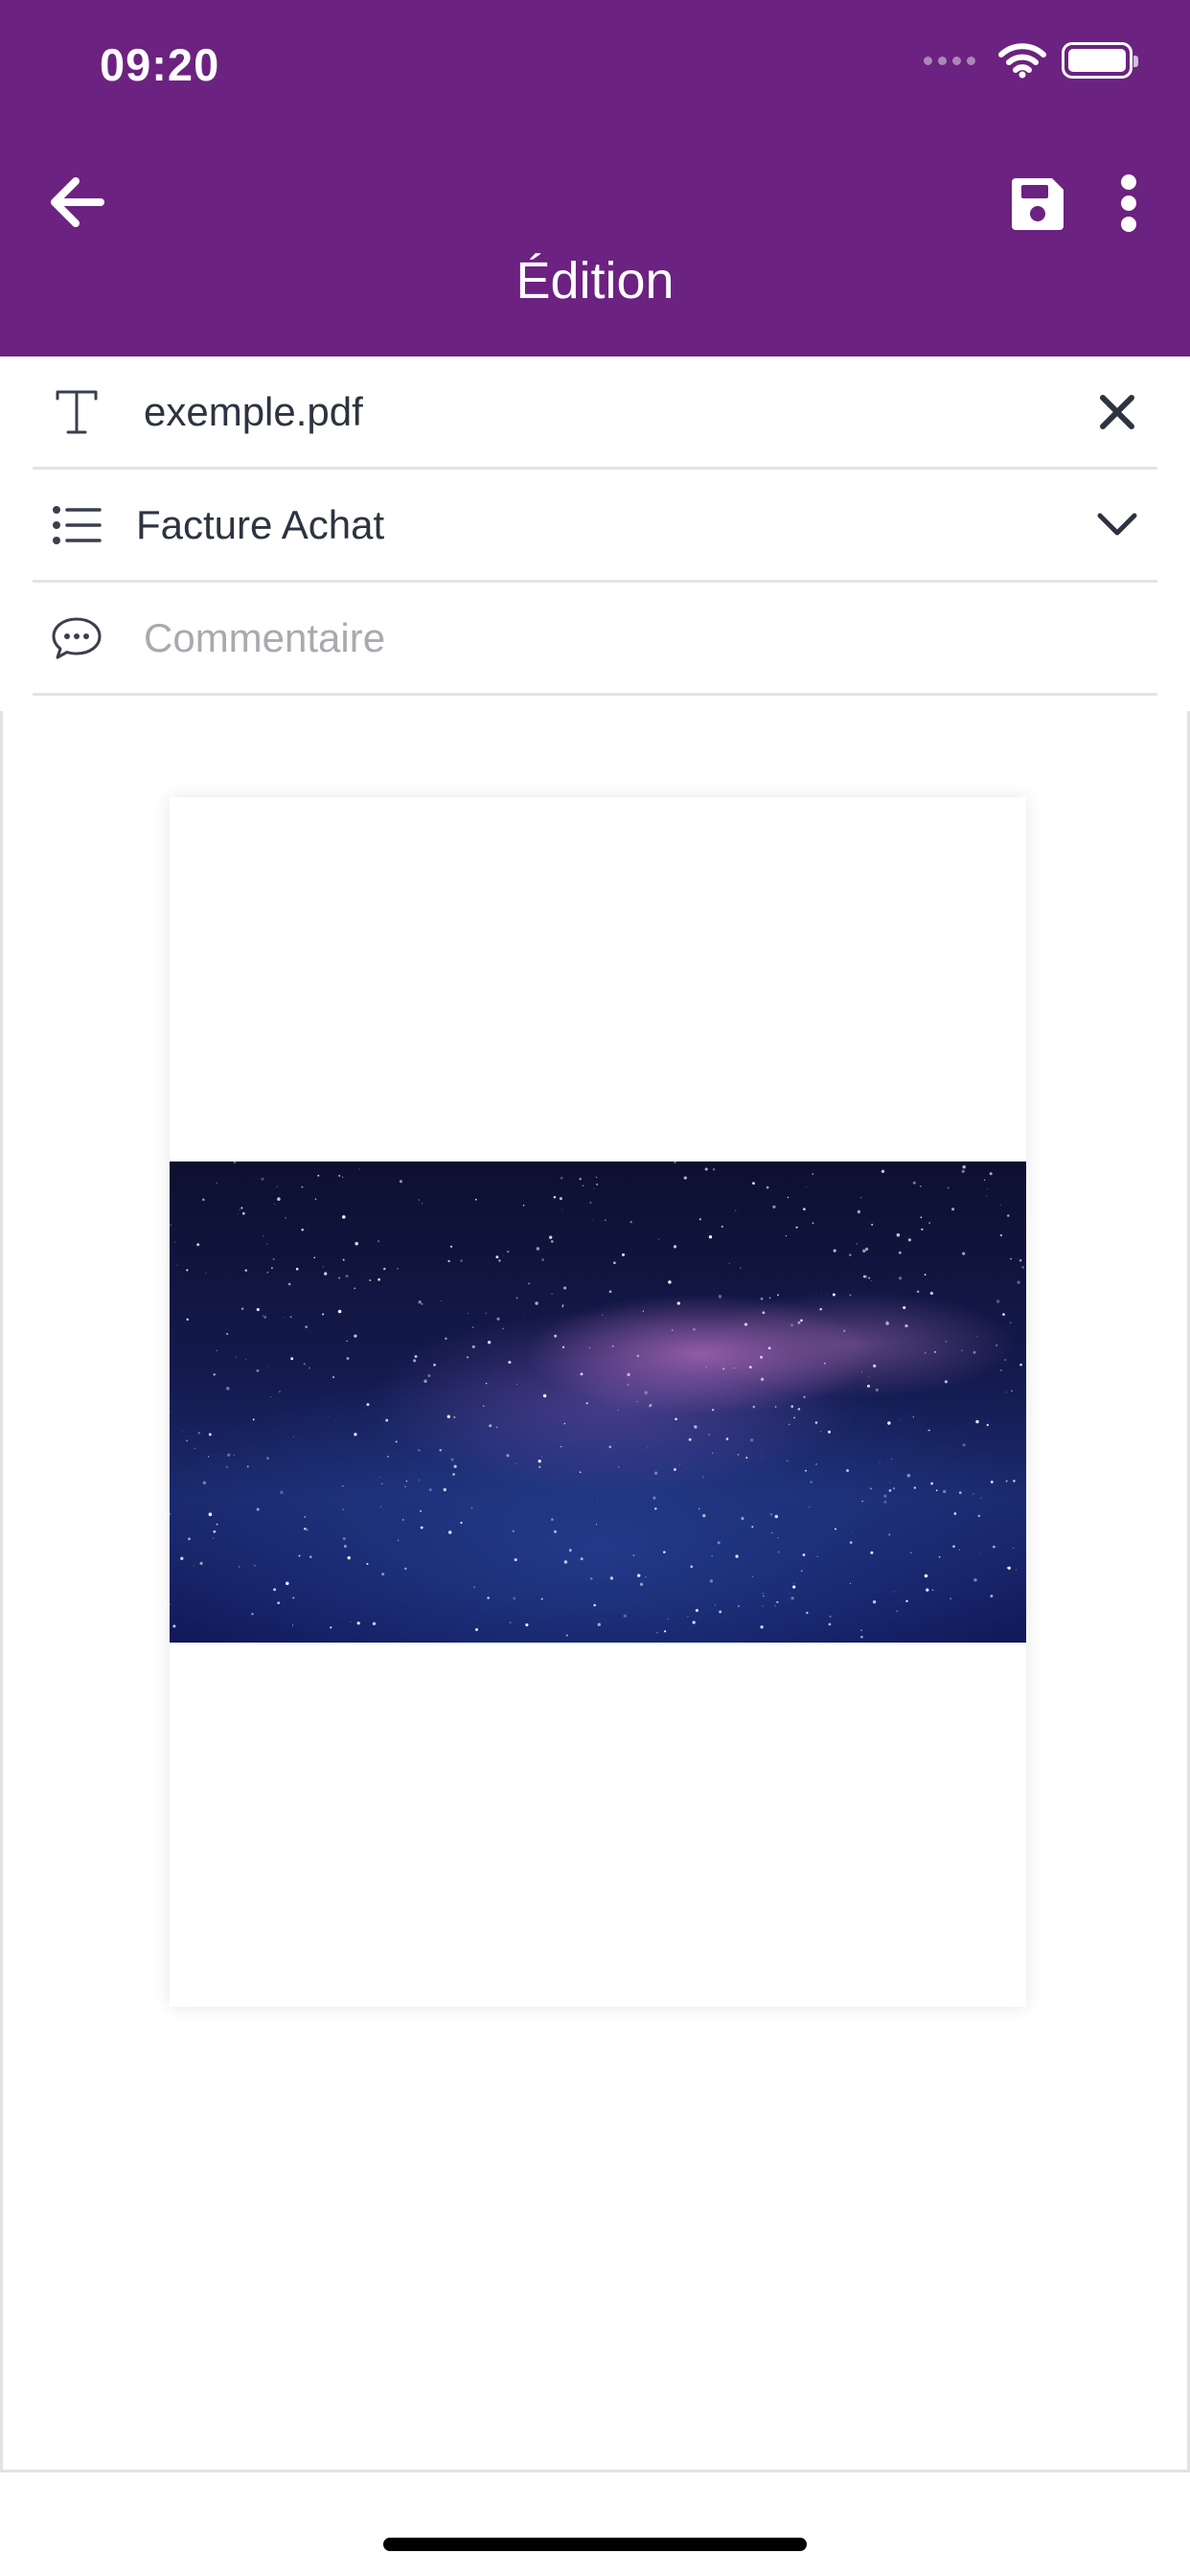 This screenshot has height=2576, width=1190. Describe the element at coordinates (595, 178) in the screenshot. I see `app-header: 09:20 Édition` at that location.